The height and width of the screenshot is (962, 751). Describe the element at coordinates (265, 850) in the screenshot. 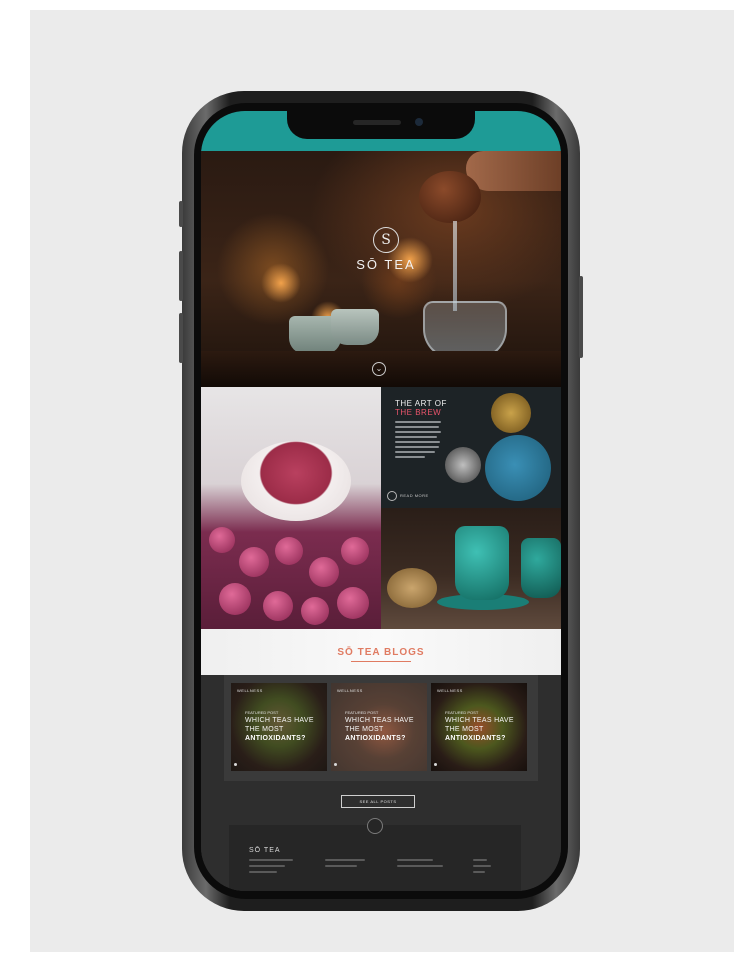

I see `footer-brand: SŌ TEA` at that location.